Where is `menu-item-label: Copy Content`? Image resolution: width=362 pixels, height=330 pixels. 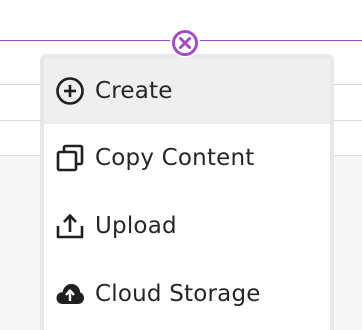
menu-item-label: Copy Content is located at coordinates (175, 158).